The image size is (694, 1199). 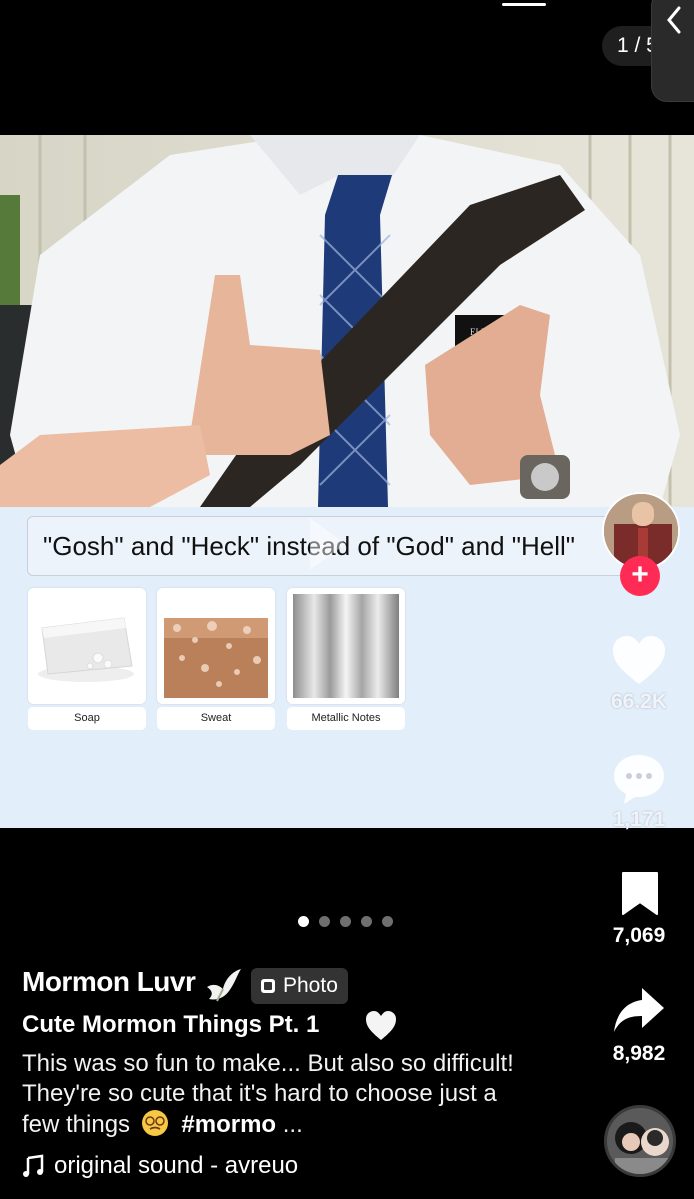 What do you see at coordinates (640, 576) in the screenshot?
I see `follow-button: +` at bounding box center [640, 576].